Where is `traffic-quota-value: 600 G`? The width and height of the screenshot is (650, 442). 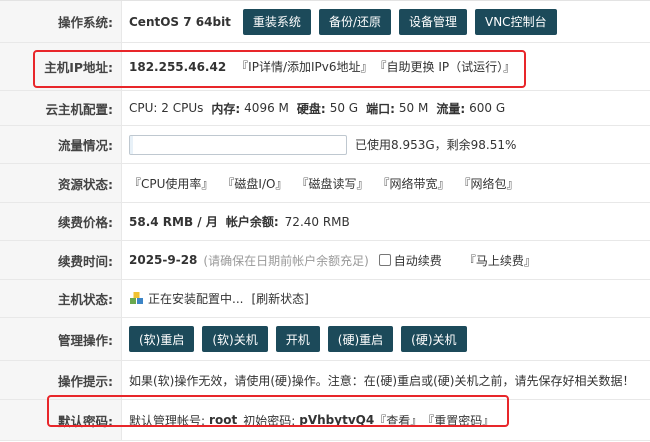 traffic-quota-value: 600 G is located at coordinates (487, 108).